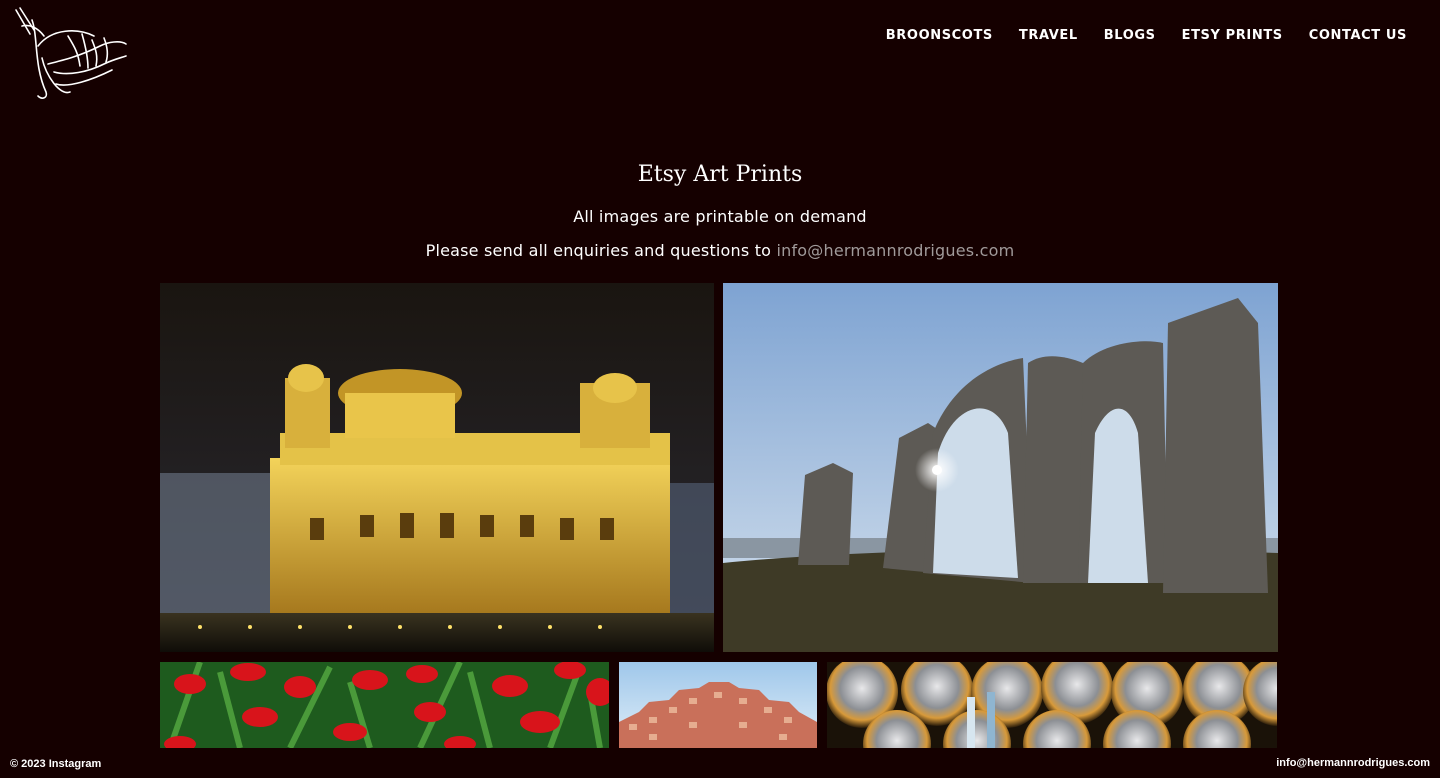  I want to click on nav-item-broonscots: BROONSCOTS, so click(939, 35).